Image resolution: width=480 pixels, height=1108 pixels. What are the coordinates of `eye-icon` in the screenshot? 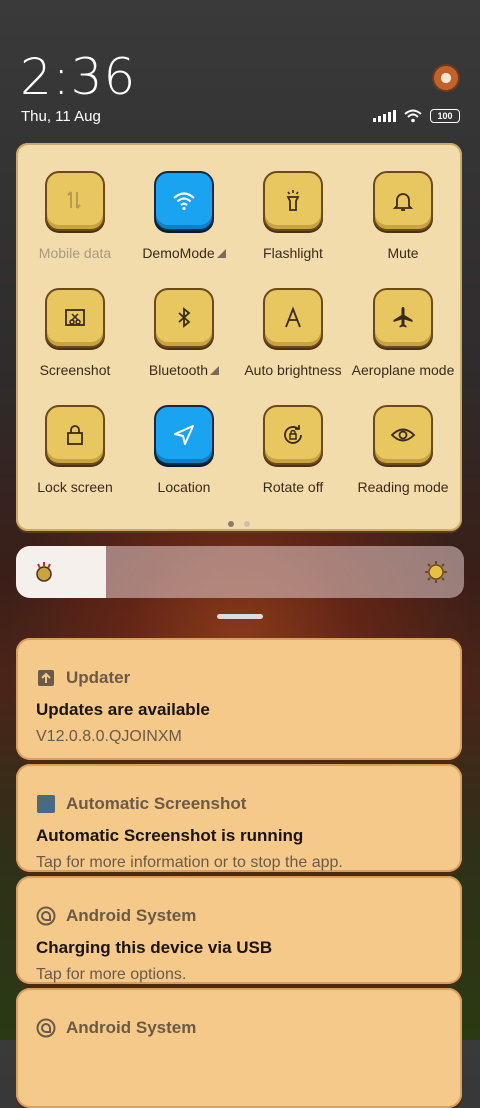 It's located at (403, 435).